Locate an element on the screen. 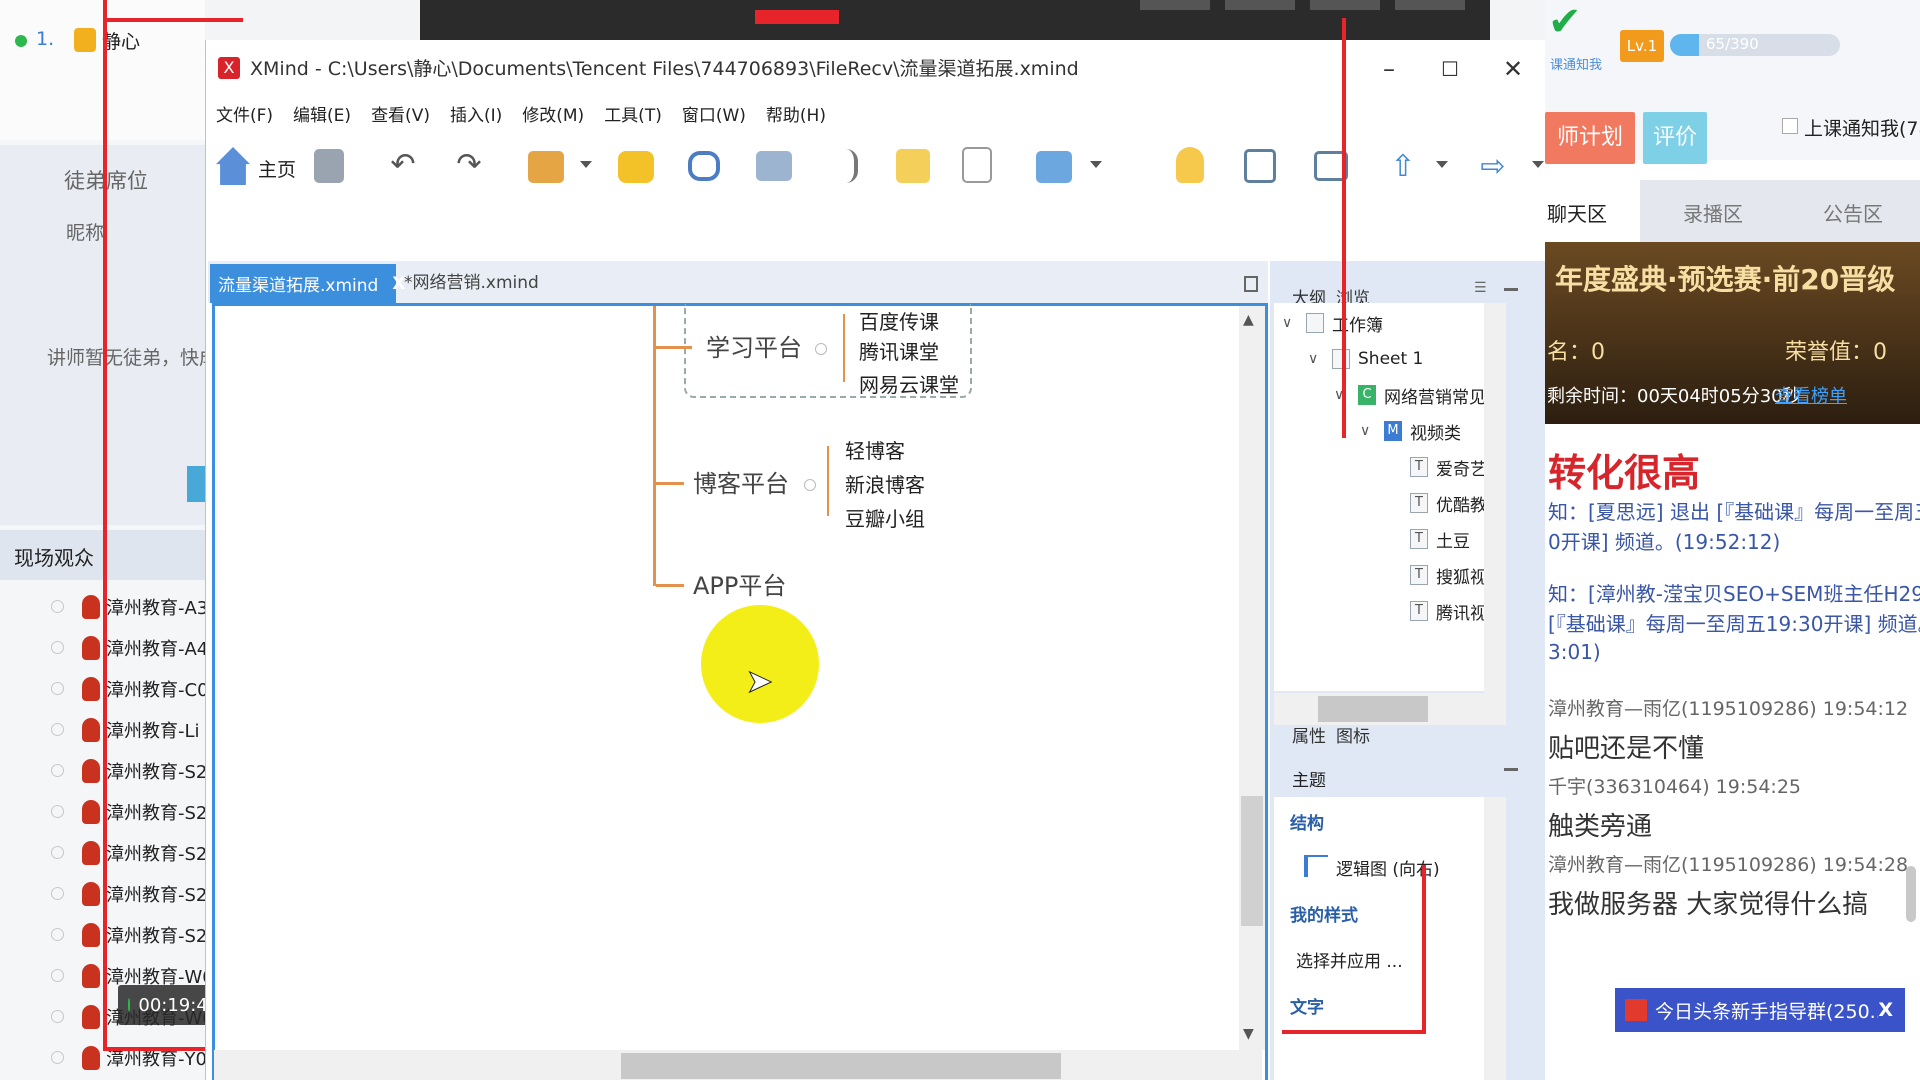 The image size is (1920, 1080). text-label: 文字 is located at coordinates (1307, 1008).